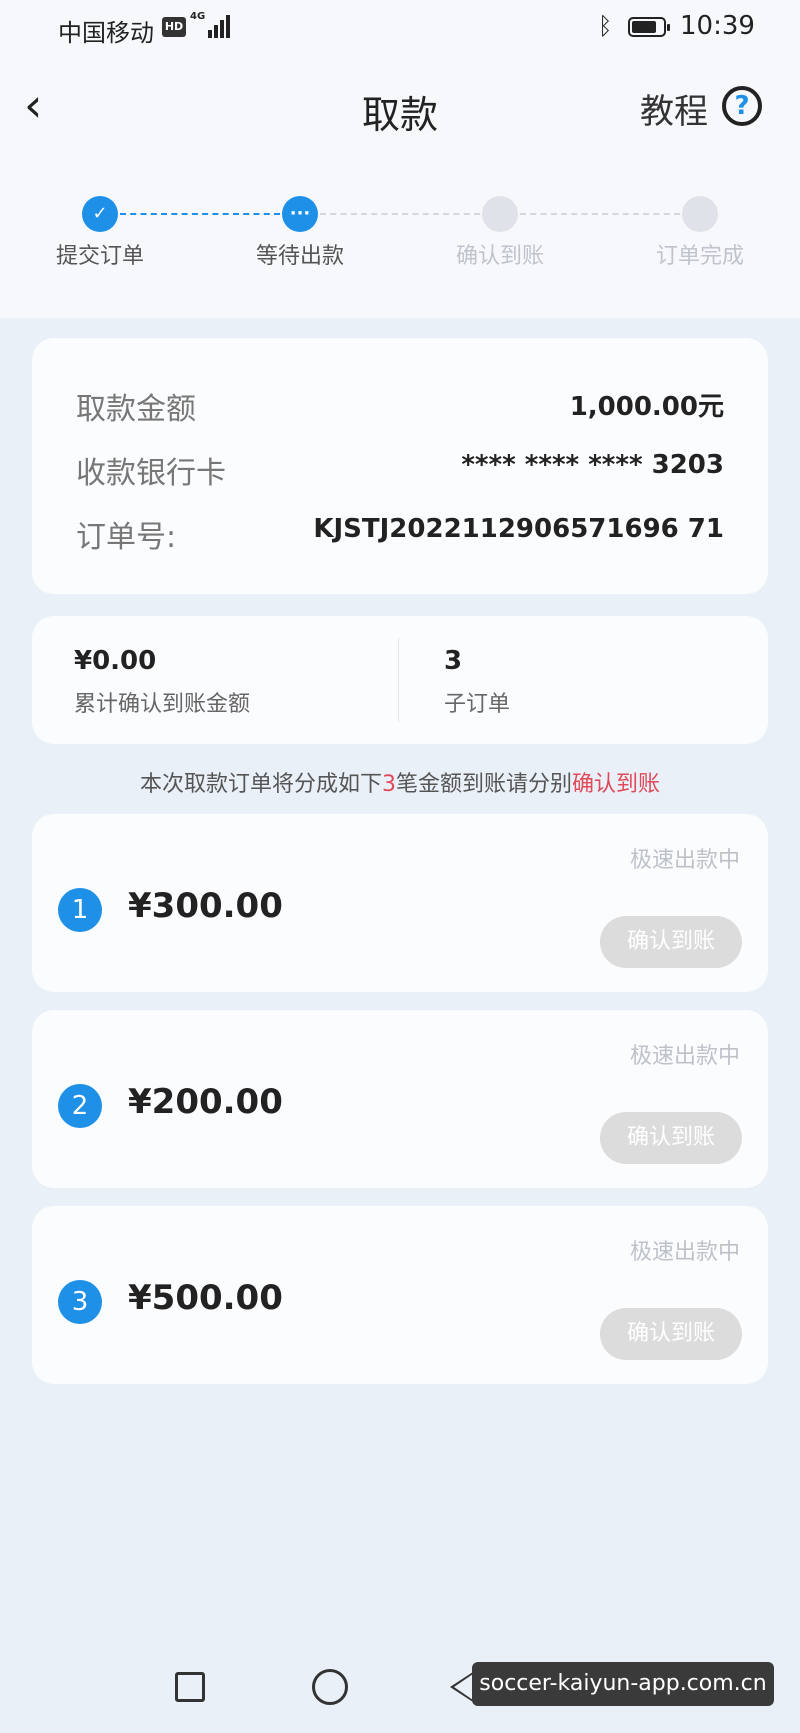 The image size is (800, 1733). What do you see at coordinates (644, 27) in the screenshot?
I see `battery-level` at bounding box center [644, 27].